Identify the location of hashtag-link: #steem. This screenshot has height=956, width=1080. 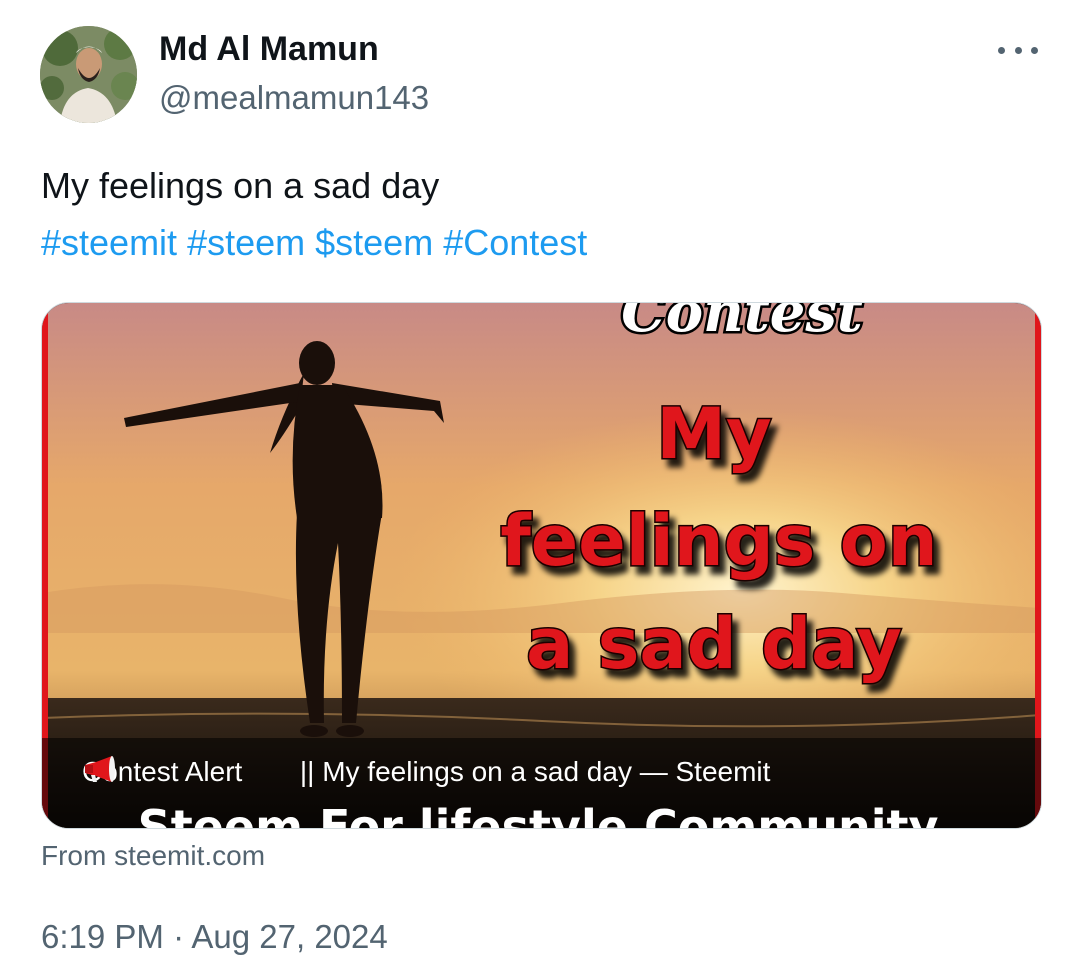
(246, 242).